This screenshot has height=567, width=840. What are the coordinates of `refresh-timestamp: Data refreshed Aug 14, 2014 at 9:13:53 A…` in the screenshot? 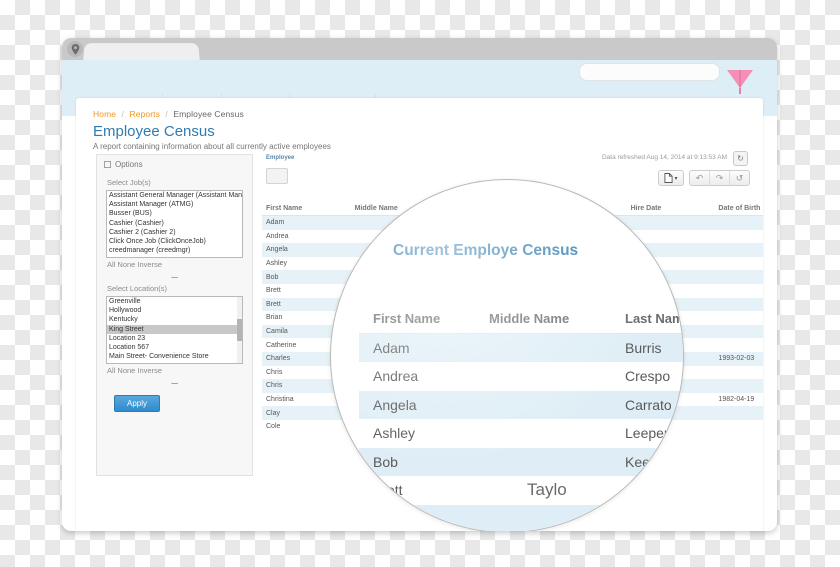 It's located at (664, 157).